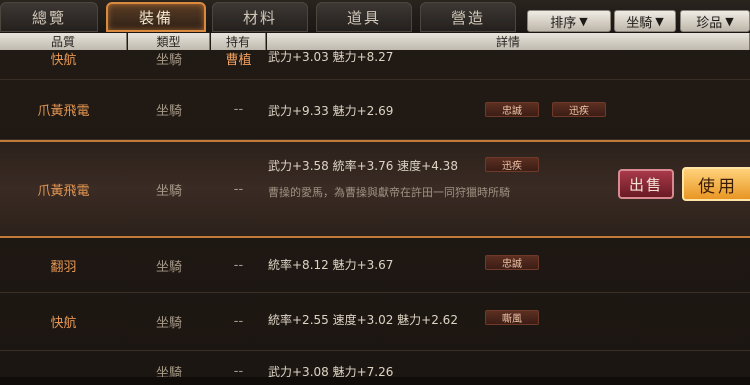  I want to click on sort-dropdown-label: 排序, so click(563, 23).